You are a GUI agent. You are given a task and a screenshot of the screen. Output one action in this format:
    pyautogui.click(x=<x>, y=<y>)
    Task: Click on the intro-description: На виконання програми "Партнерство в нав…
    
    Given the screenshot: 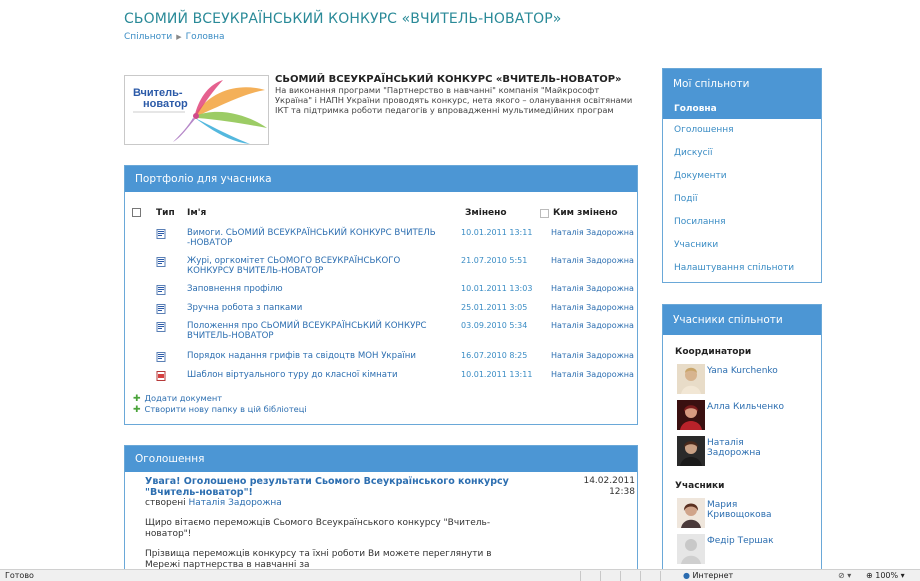 What is the action you would take?
    pyautogui.click(x=454, y=100)
    